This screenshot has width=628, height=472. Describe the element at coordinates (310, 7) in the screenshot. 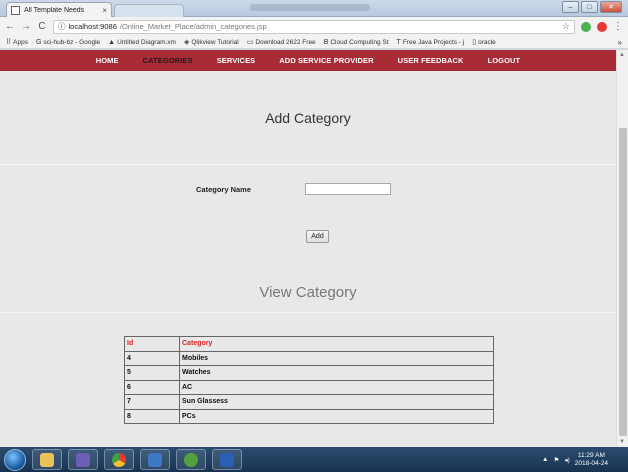

I see `window-title-blurred` at that location.